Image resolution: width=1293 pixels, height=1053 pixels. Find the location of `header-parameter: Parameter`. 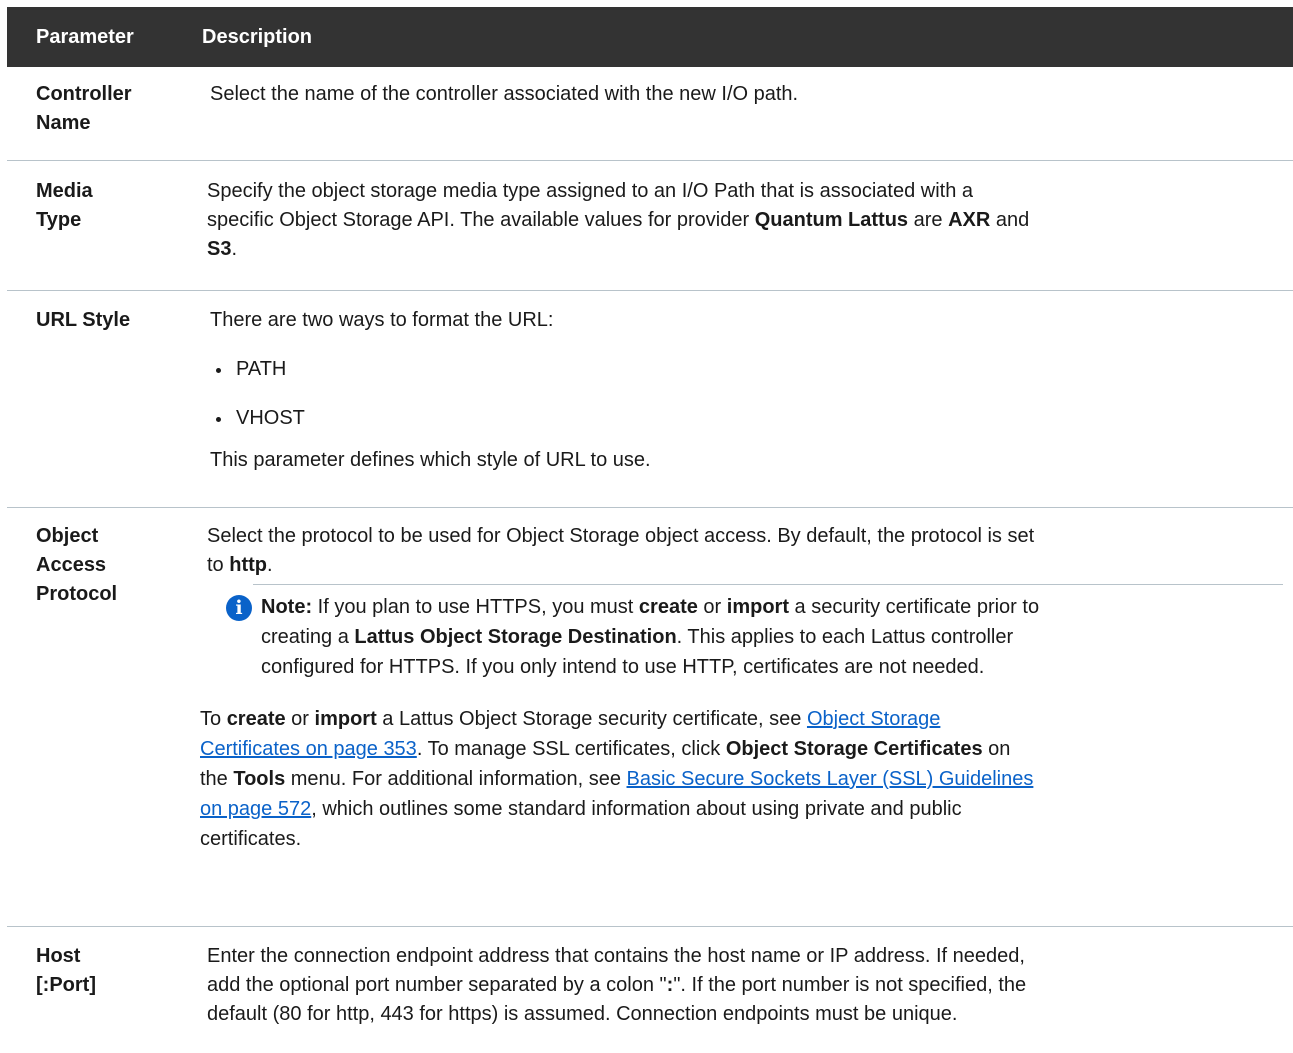

header-parameter: Parameter is located at coordinates (85, 37).